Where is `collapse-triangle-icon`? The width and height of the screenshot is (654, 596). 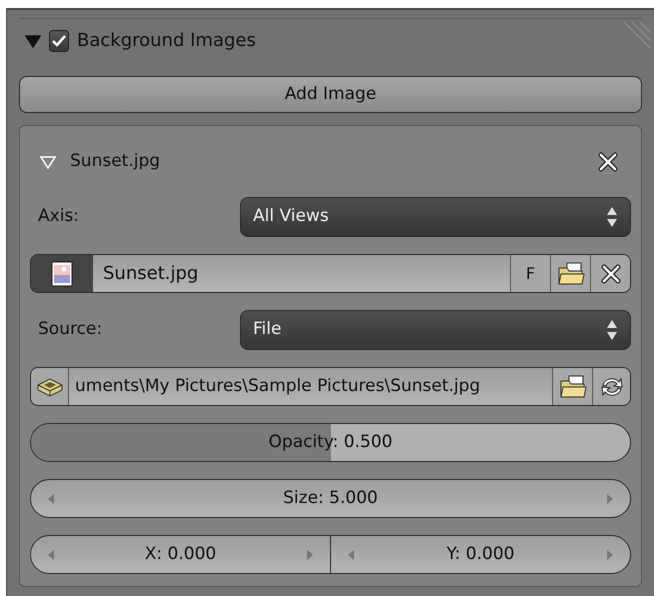 collapse-triangle-icon is located at coordinates (33, 41).